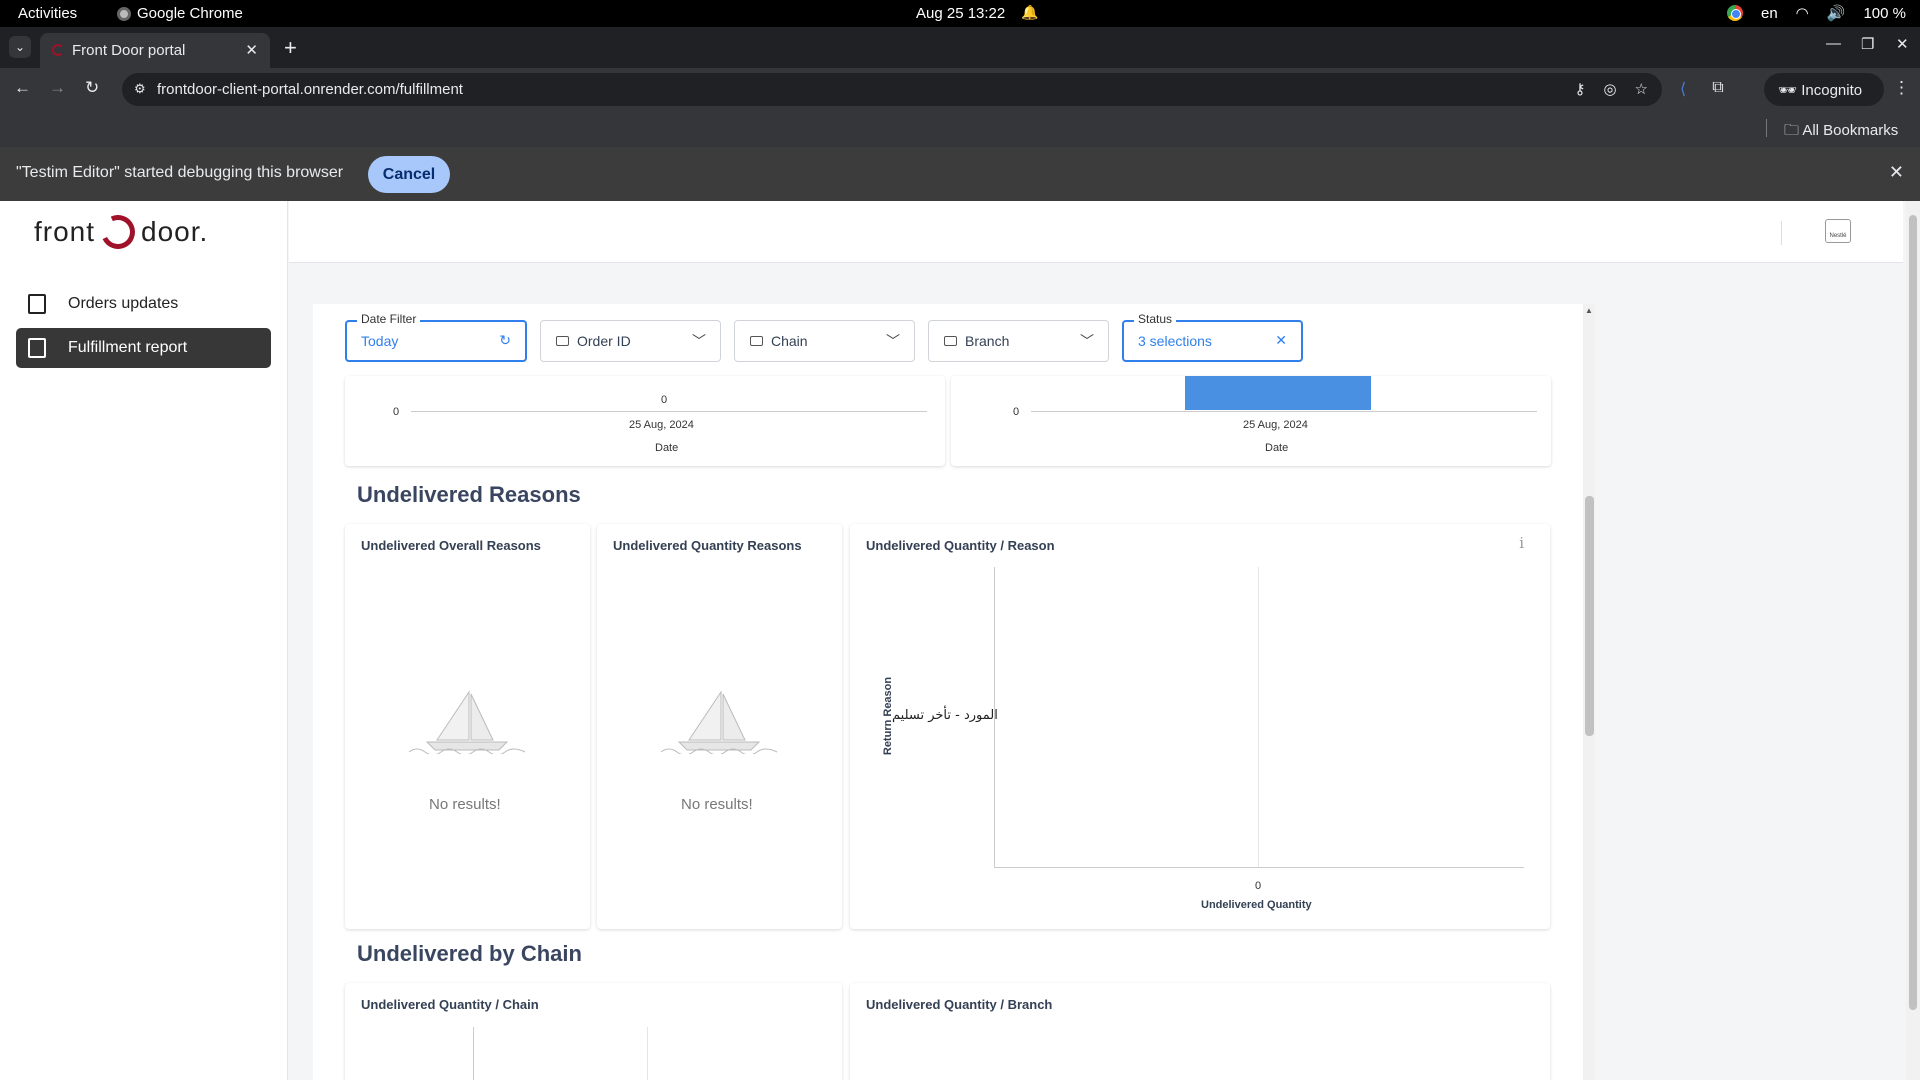 Image resolution: width=1920 pixels, height=1080 pixels. What do you see at coordinates (604, 341) in the screenshot?
I see `order-id-label: Order ID` at bounding box center [604, 341].